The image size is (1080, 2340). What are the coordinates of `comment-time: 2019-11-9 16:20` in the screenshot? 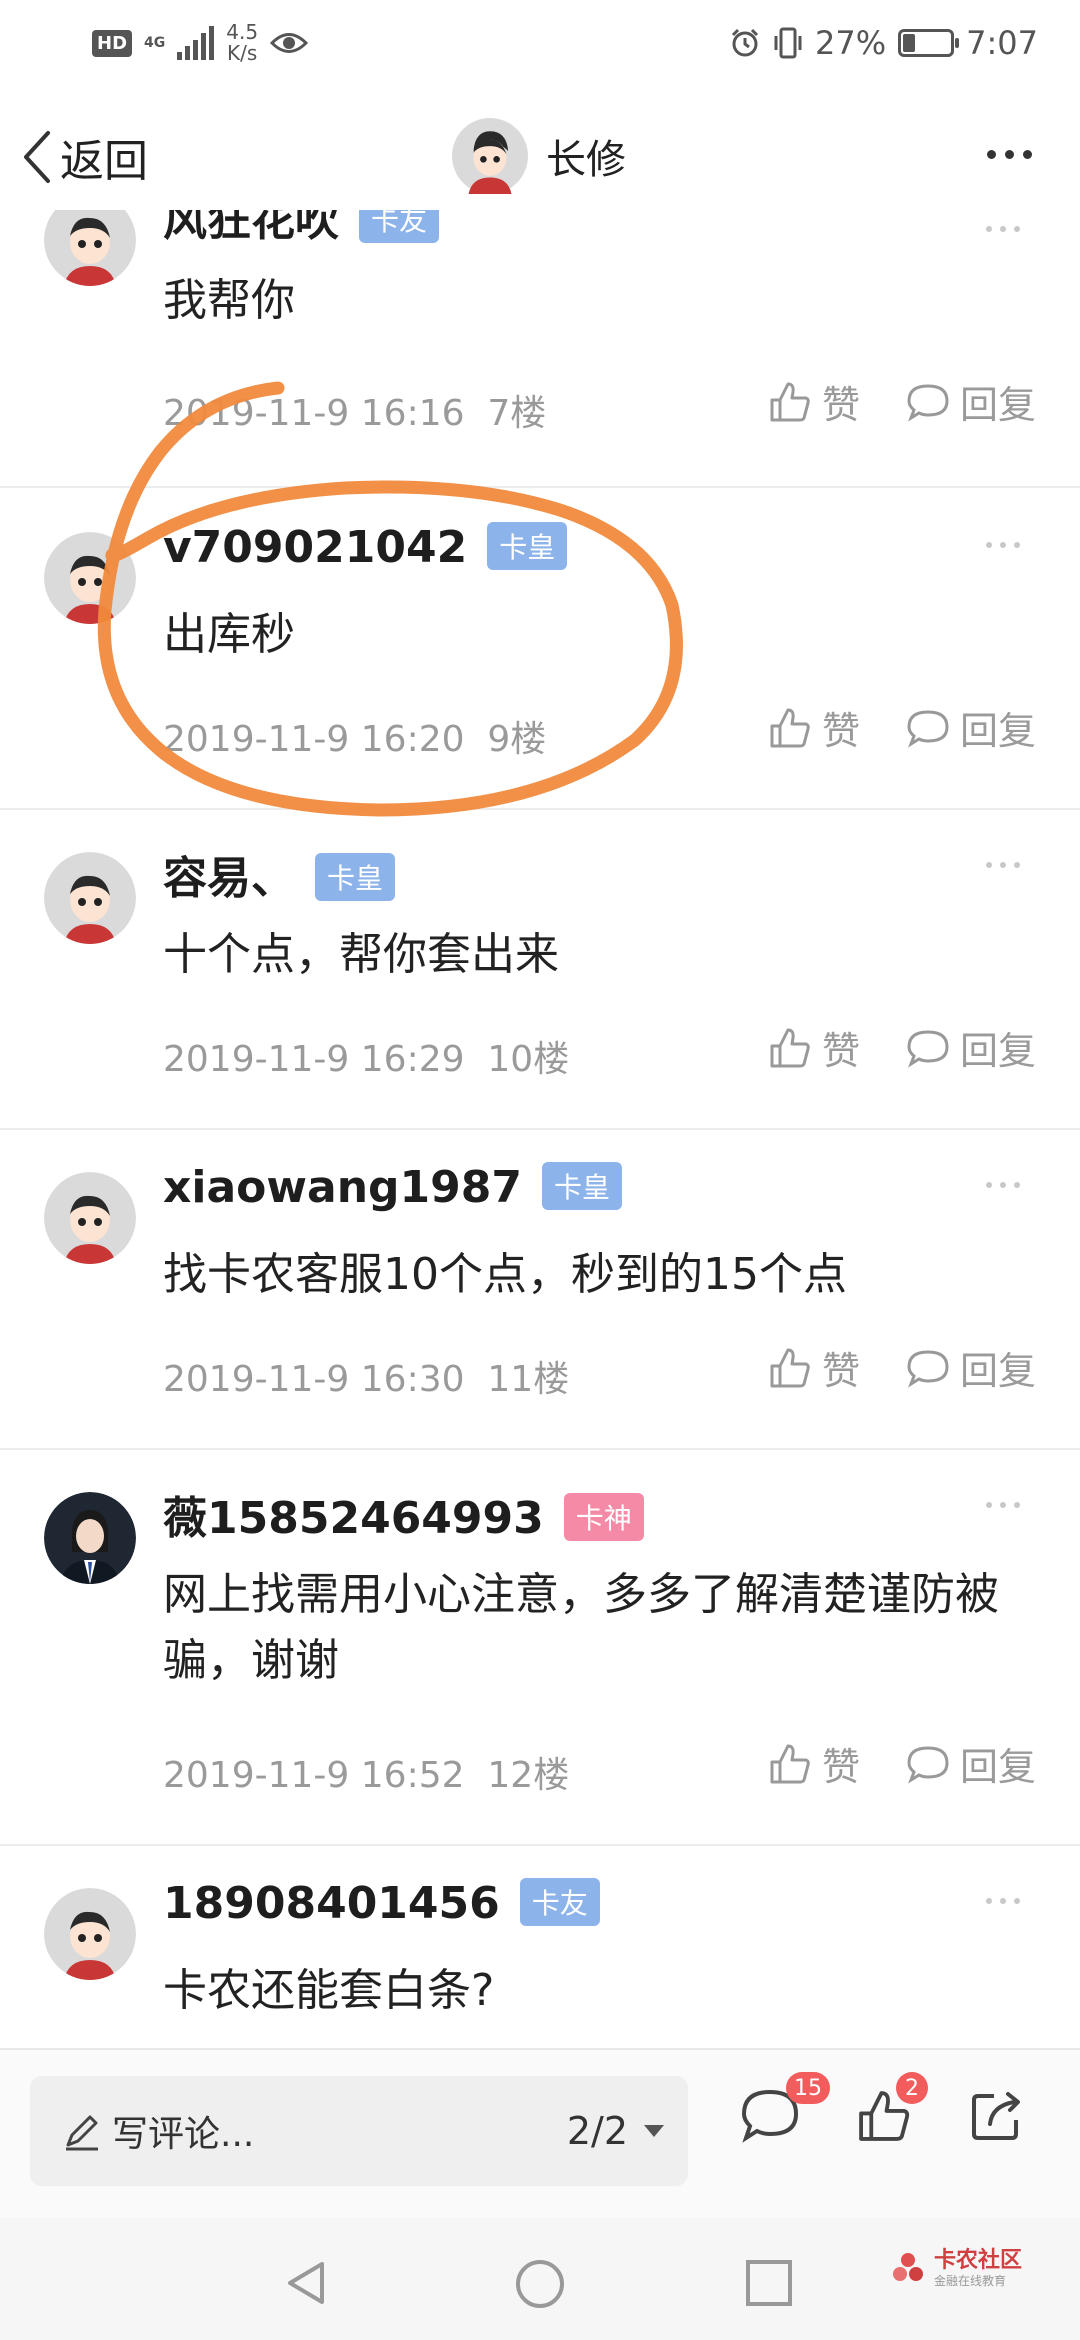 It's located at (314, 739).